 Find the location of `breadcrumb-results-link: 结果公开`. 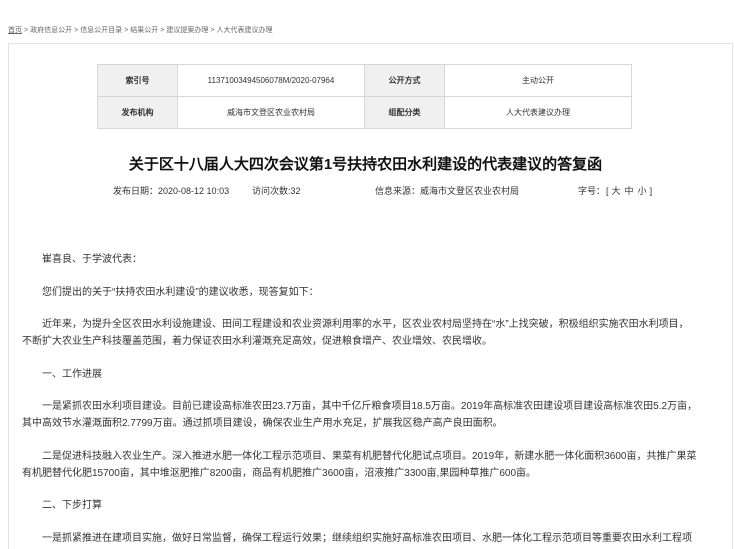

breadcrumb-results-link: 结果公开 is located at coordinates (144, 30).